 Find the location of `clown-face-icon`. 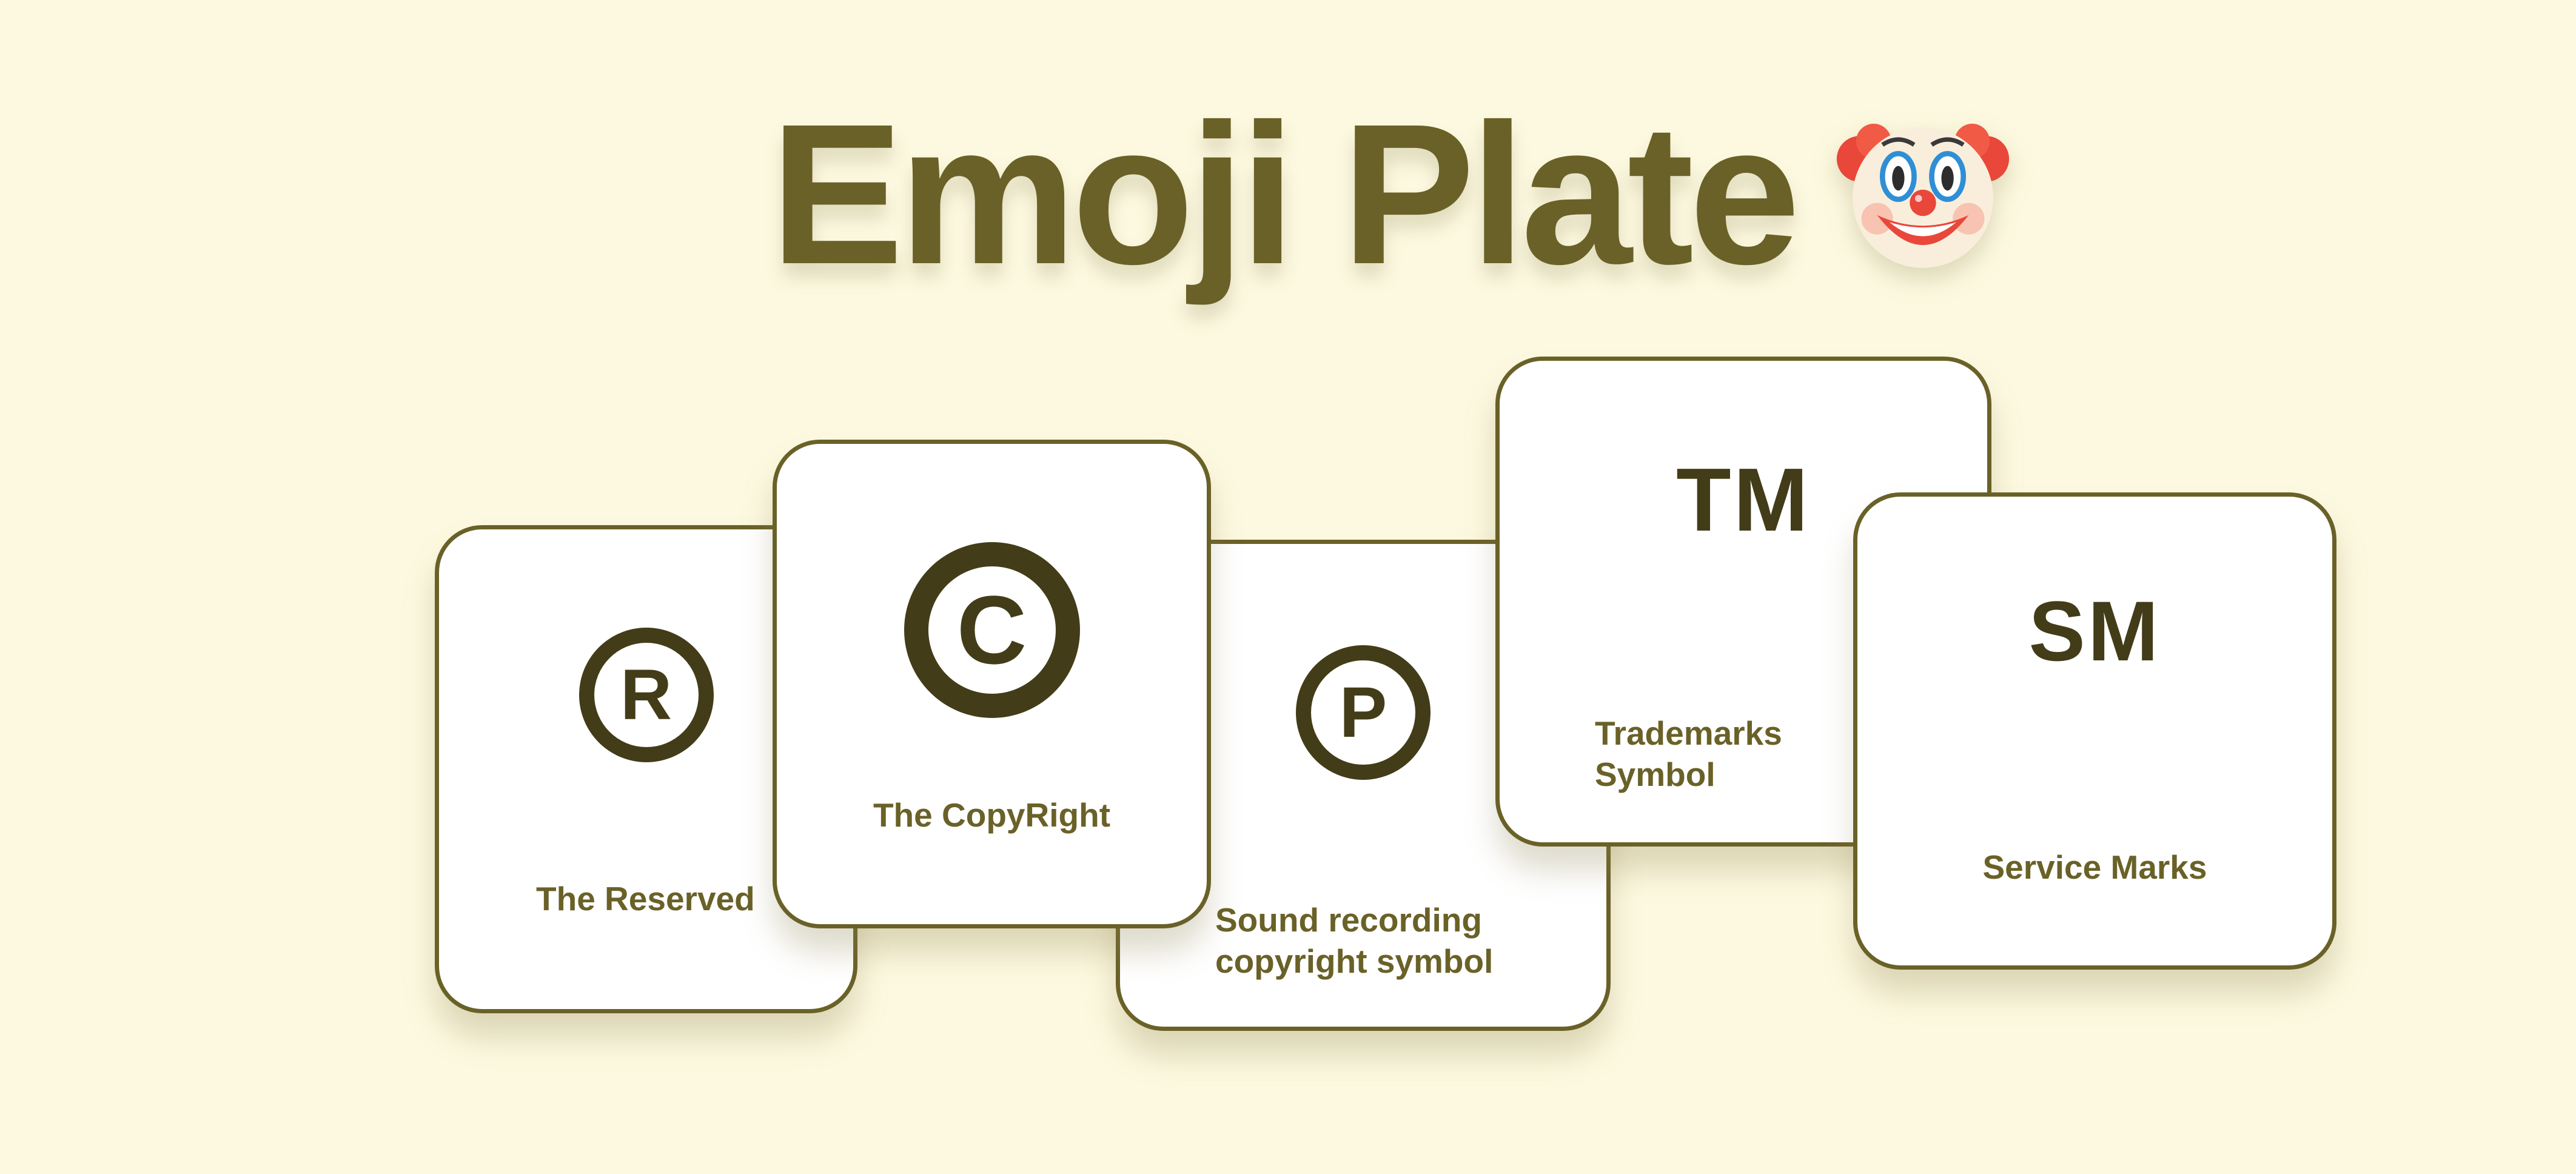

clown-face-icon is located at coordinates (1923, 196).